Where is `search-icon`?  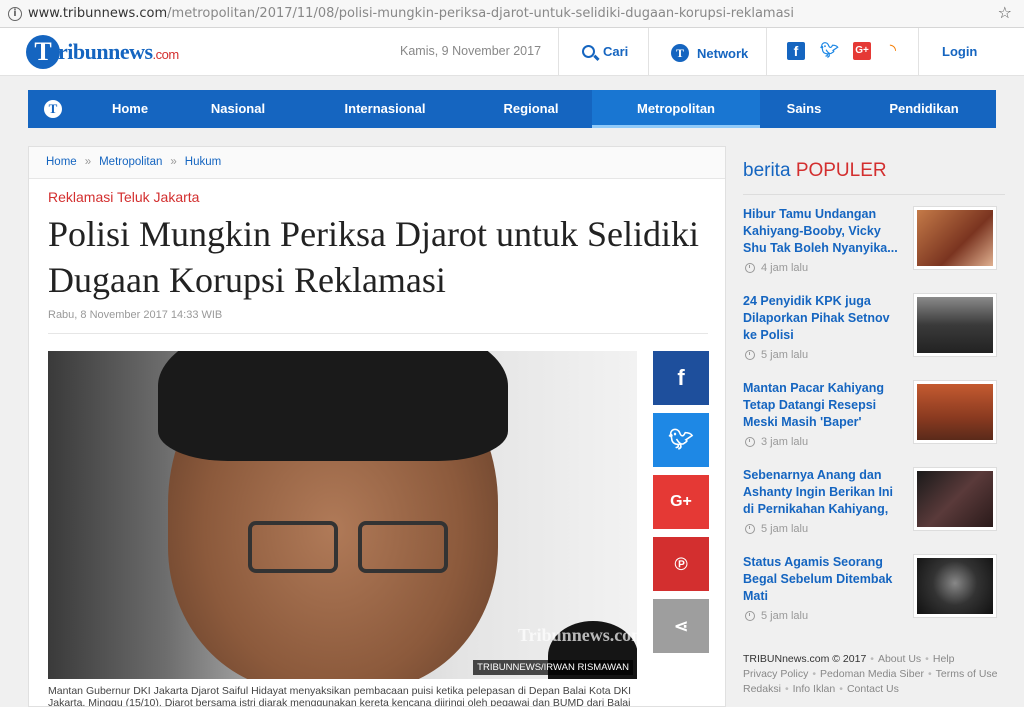 search-icon is located at coordinates (588, 51).